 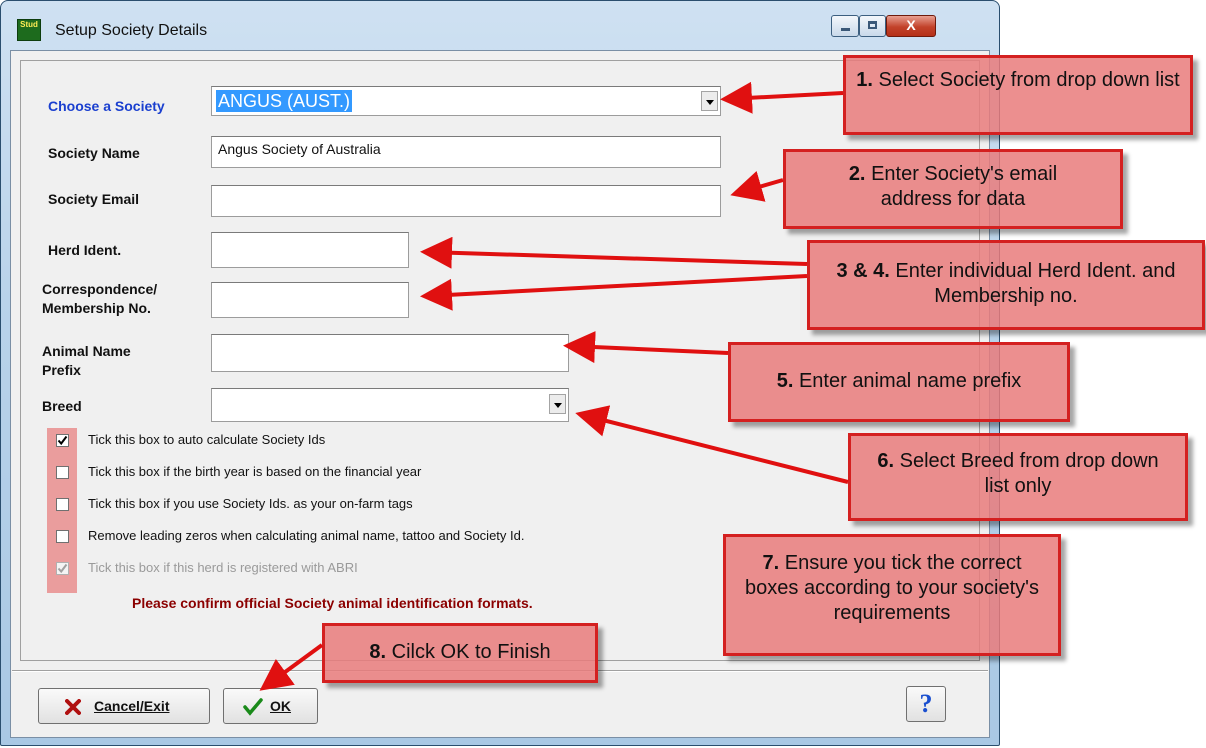 What do you see at coordinates (1018, 95) in the screenshot?
I see `callout-1: 1. Select Society from drop down list` at bounding box center [1018, 95].